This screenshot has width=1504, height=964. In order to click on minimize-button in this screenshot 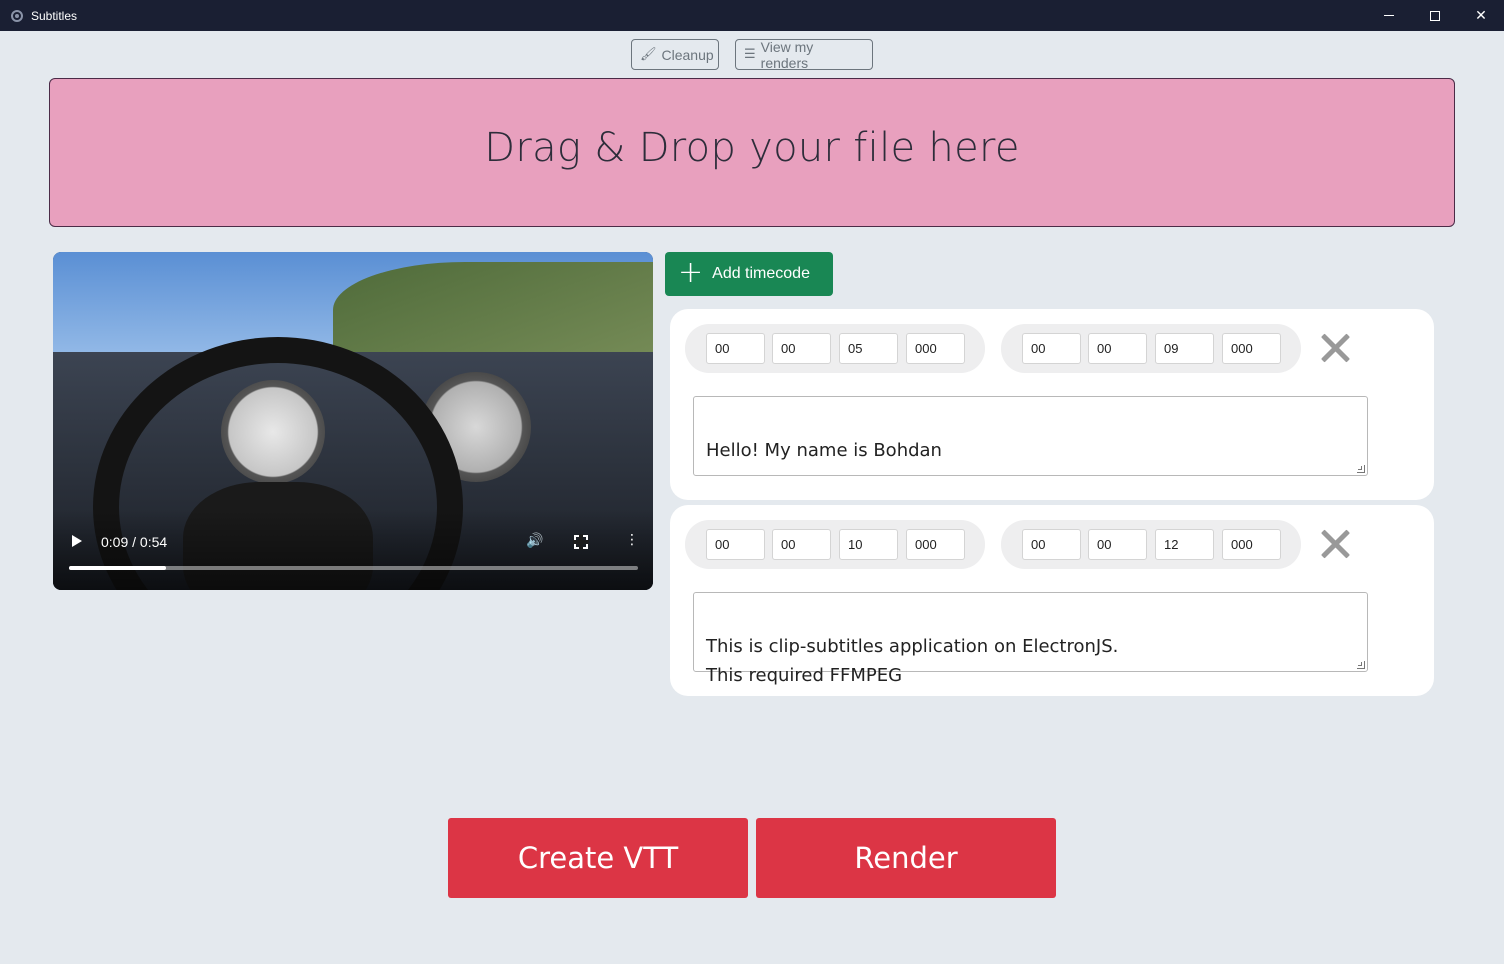, I will do `click(1389, 15)`.